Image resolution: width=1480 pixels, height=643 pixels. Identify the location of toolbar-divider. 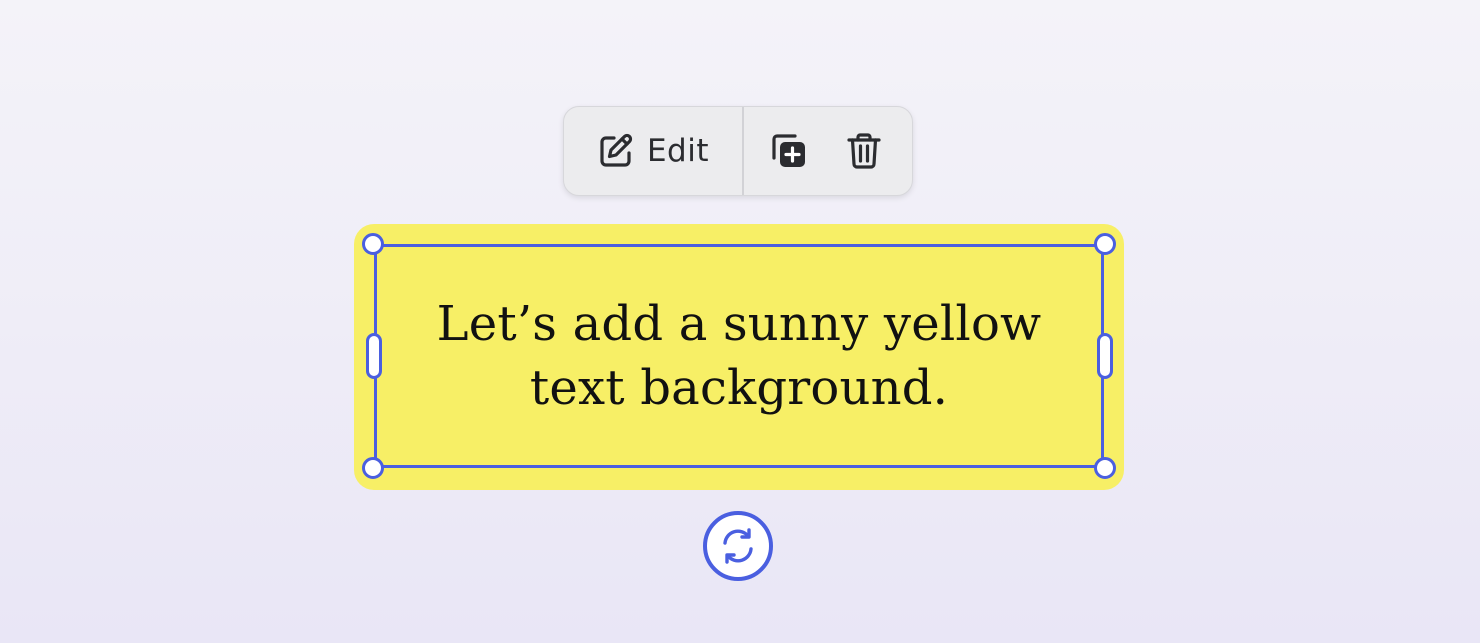
(743, 151).